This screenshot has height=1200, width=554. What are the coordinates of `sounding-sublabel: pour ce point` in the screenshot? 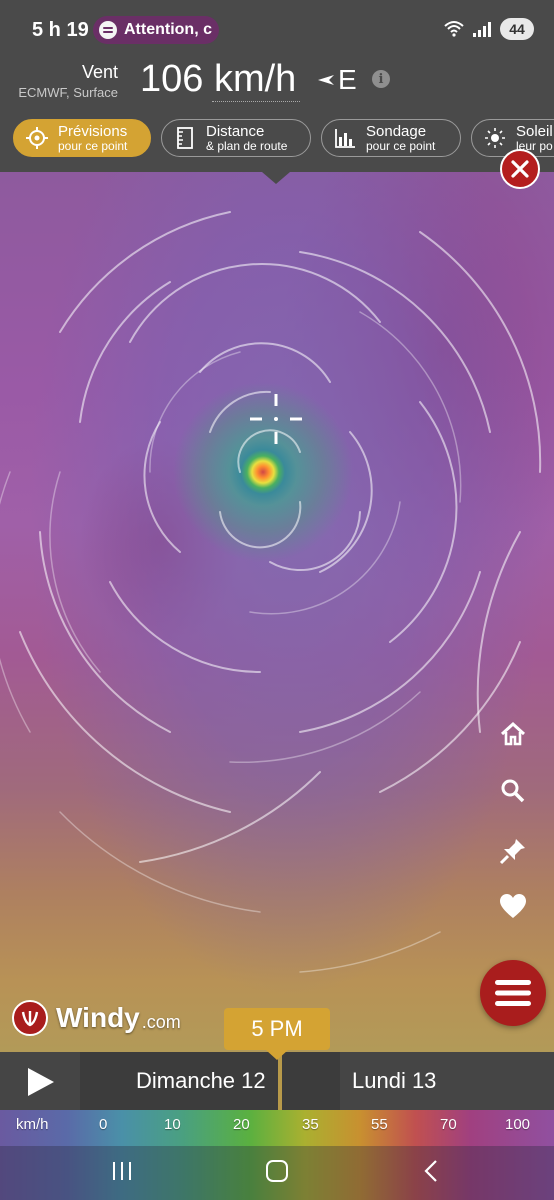 It's located at (401, 145).